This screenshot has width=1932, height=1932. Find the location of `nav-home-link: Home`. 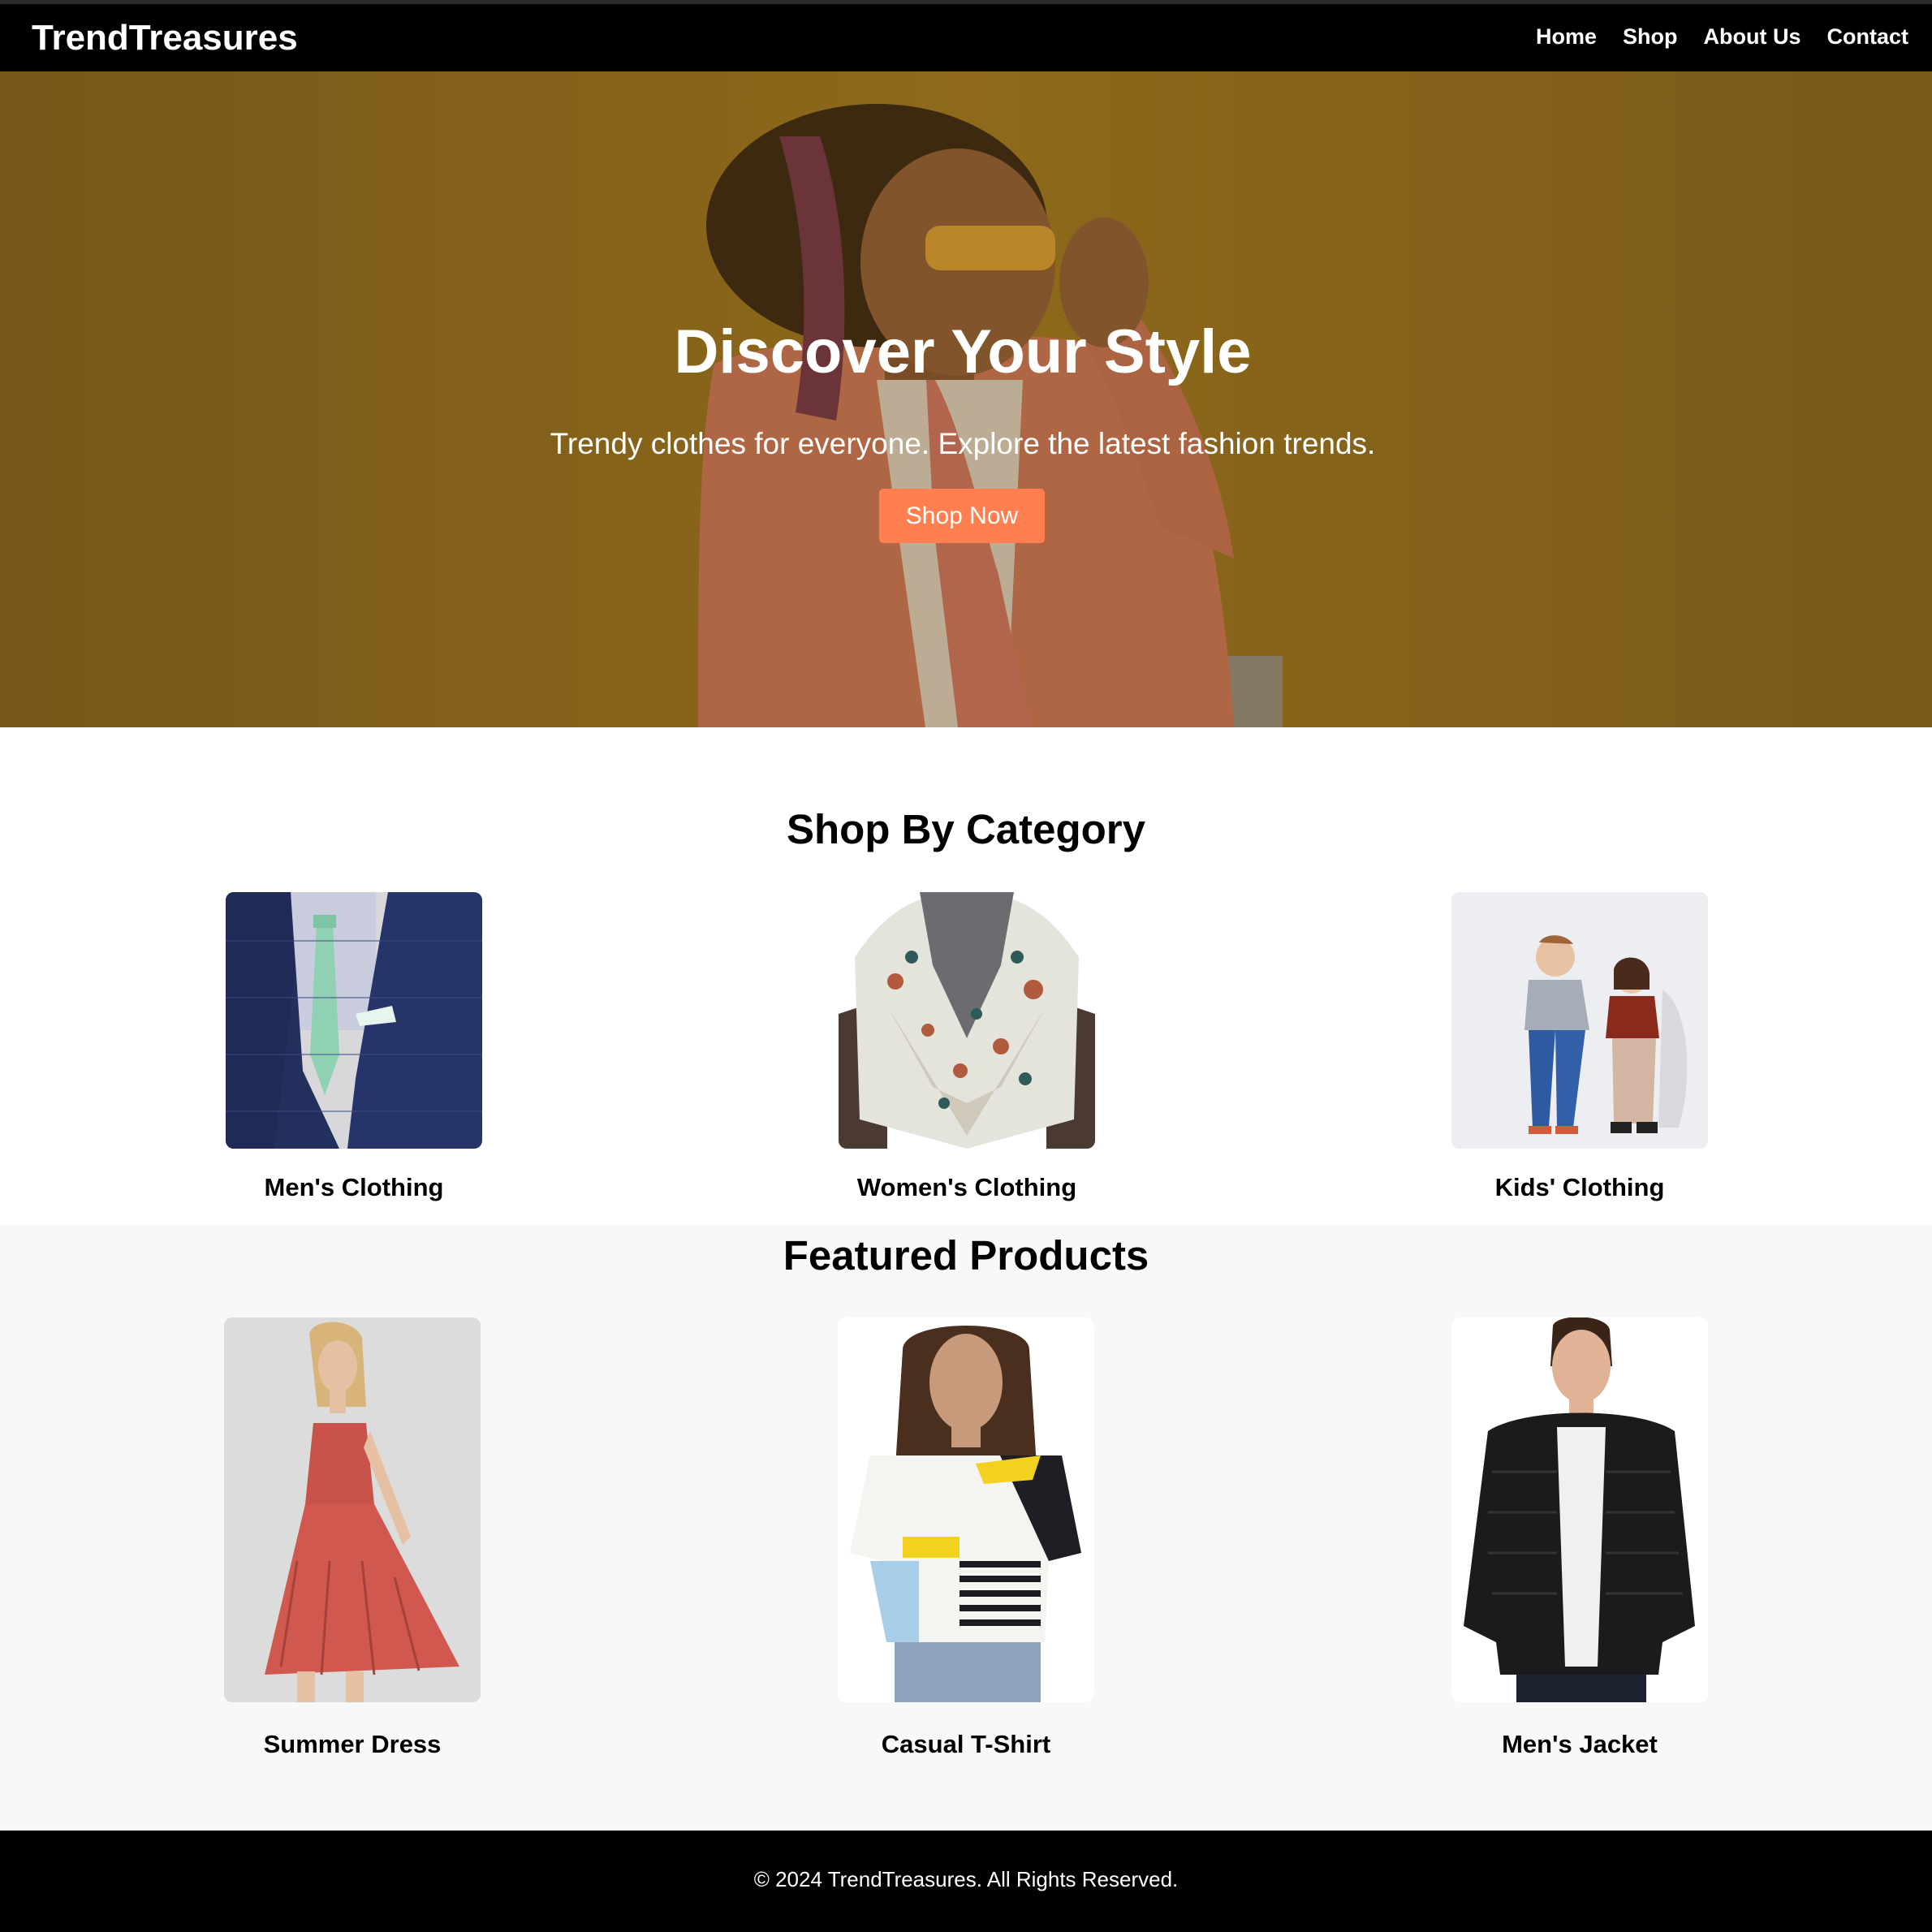

nav-home-link: Home is located at coordinates (1566, 36).